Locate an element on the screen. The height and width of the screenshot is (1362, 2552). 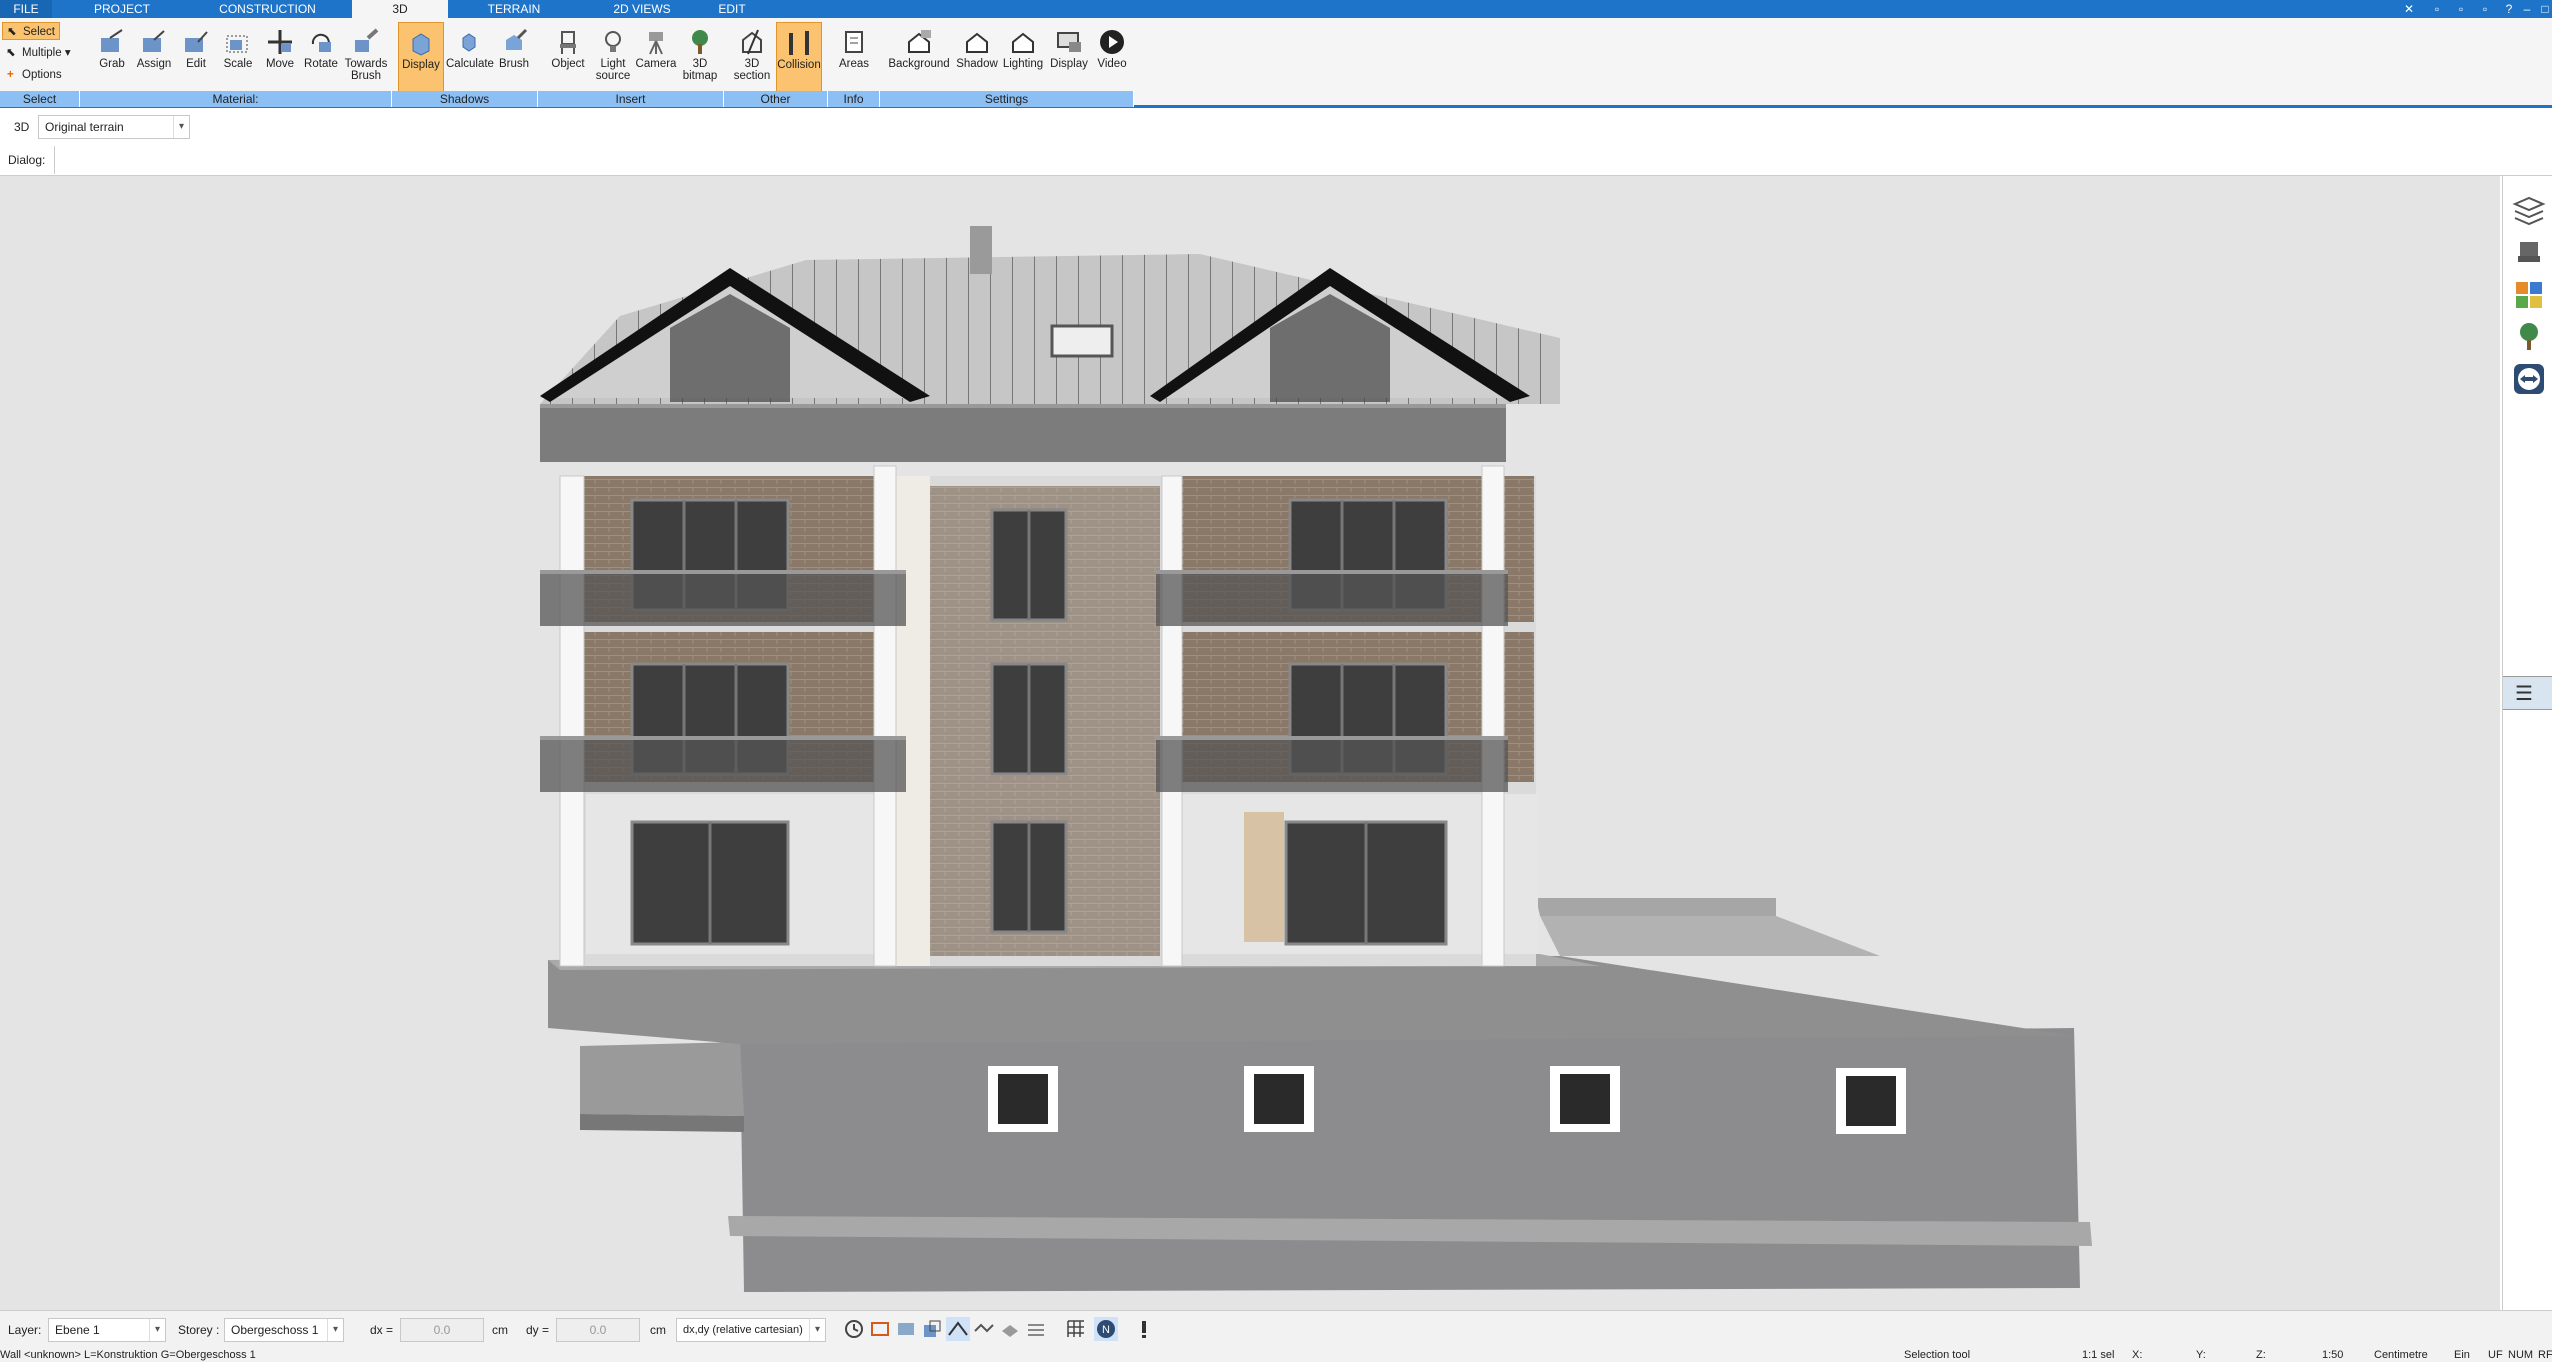
dy-input: 0.0 is located at coordinates (598, 1330).